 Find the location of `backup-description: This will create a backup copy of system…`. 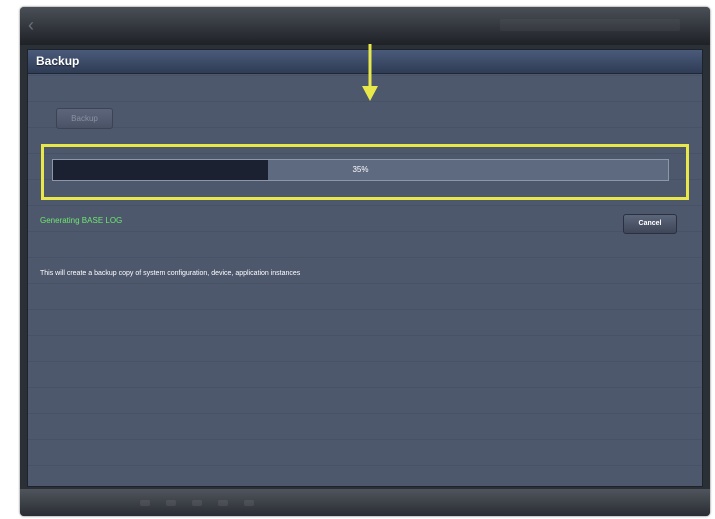

backup-description: This will create a backup copy of system… is located at coordinates (170, 273).